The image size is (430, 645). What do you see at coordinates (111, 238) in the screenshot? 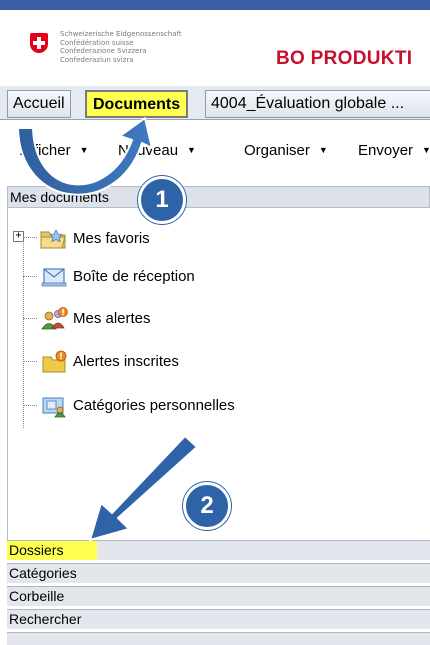
I see `tree-item-label: Mes favoris` at bounding box center [111, 238].